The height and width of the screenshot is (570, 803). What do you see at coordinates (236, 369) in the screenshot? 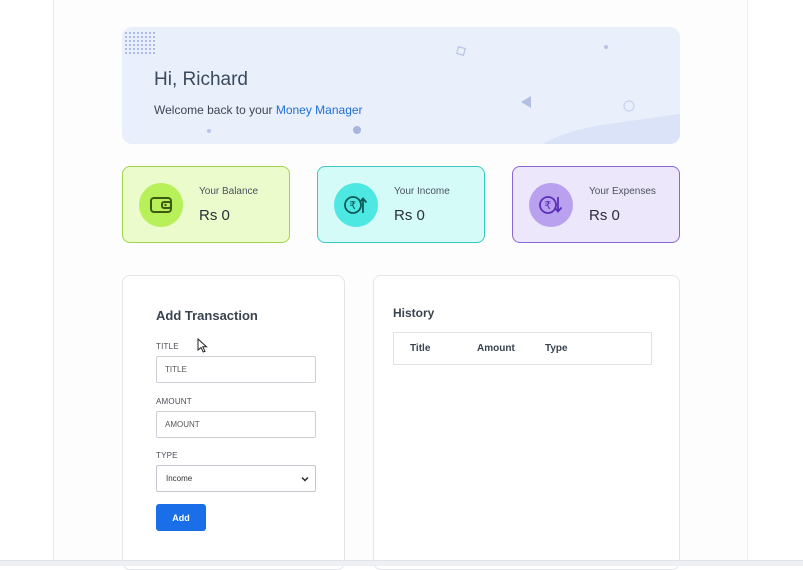
I see `title-input: TITLE` at bounding box center [236, 369].